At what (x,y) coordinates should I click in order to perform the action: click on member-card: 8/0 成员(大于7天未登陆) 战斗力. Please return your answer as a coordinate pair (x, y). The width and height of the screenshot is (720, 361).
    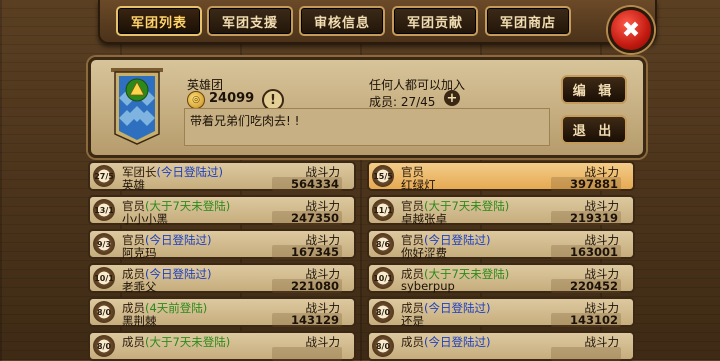
    Looking at the image, I should click on (222, 346).